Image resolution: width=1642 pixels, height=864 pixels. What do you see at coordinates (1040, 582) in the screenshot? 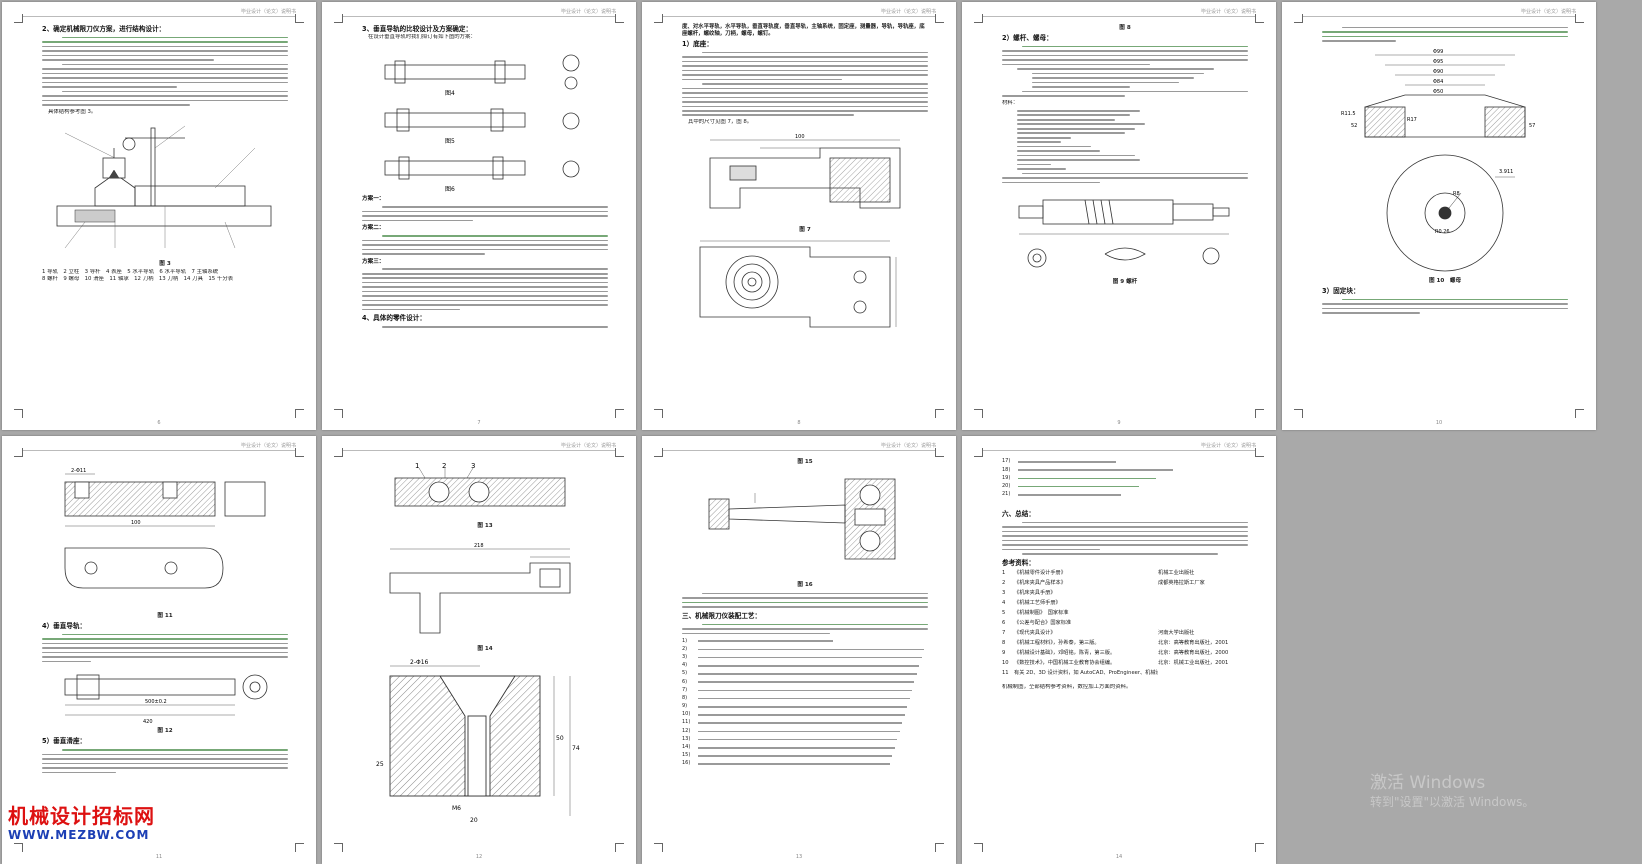
I see `reference-title: 《机床夹具产品样本》` at bounding box center [1040, 582].